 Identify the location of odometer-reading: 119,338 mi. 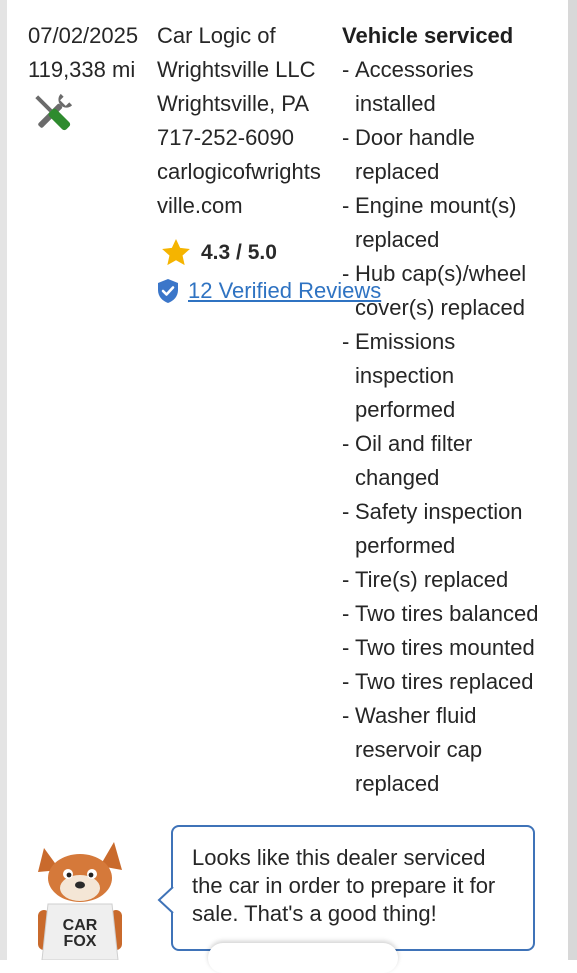
(82, 69).